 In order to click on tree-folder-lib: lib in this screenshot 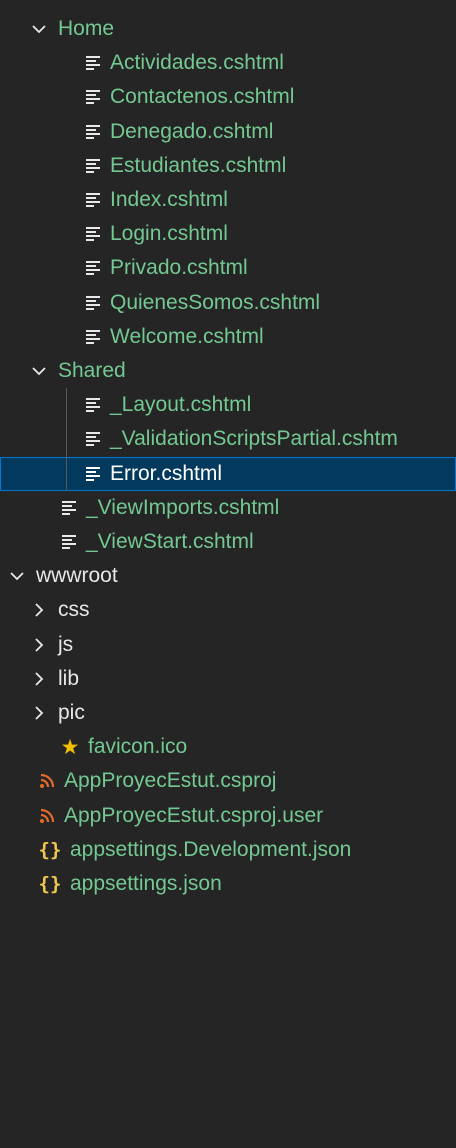, I will do `click(228, 679)`.